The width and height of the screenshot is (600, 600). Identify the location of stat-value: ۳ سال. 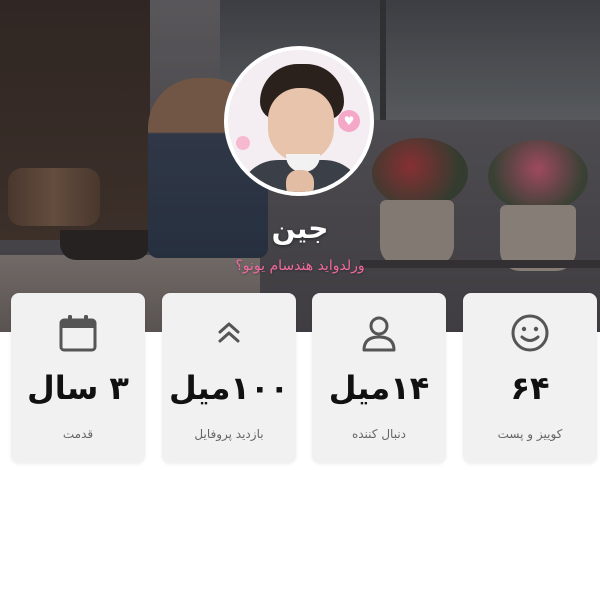
(78, 388).